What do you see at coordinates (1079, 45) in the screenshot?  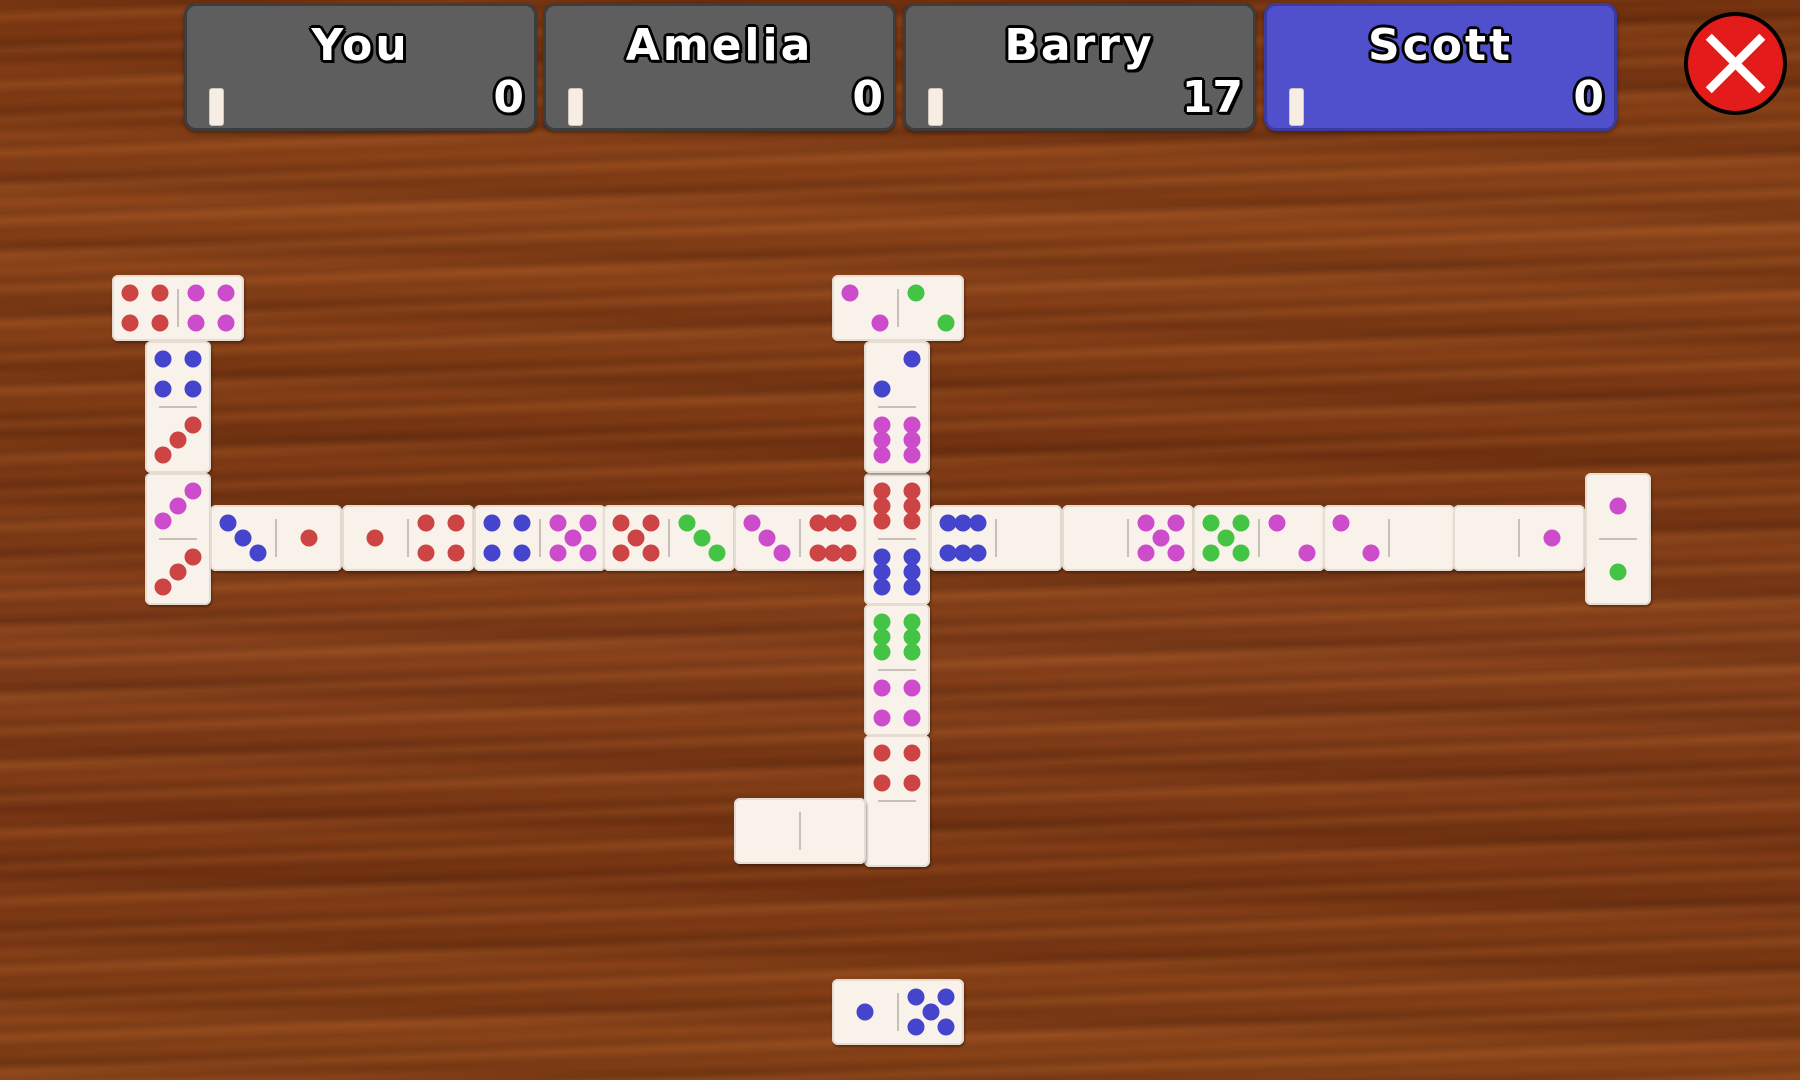 I see `player-name: Barry` at bounding box center [1079, 45].